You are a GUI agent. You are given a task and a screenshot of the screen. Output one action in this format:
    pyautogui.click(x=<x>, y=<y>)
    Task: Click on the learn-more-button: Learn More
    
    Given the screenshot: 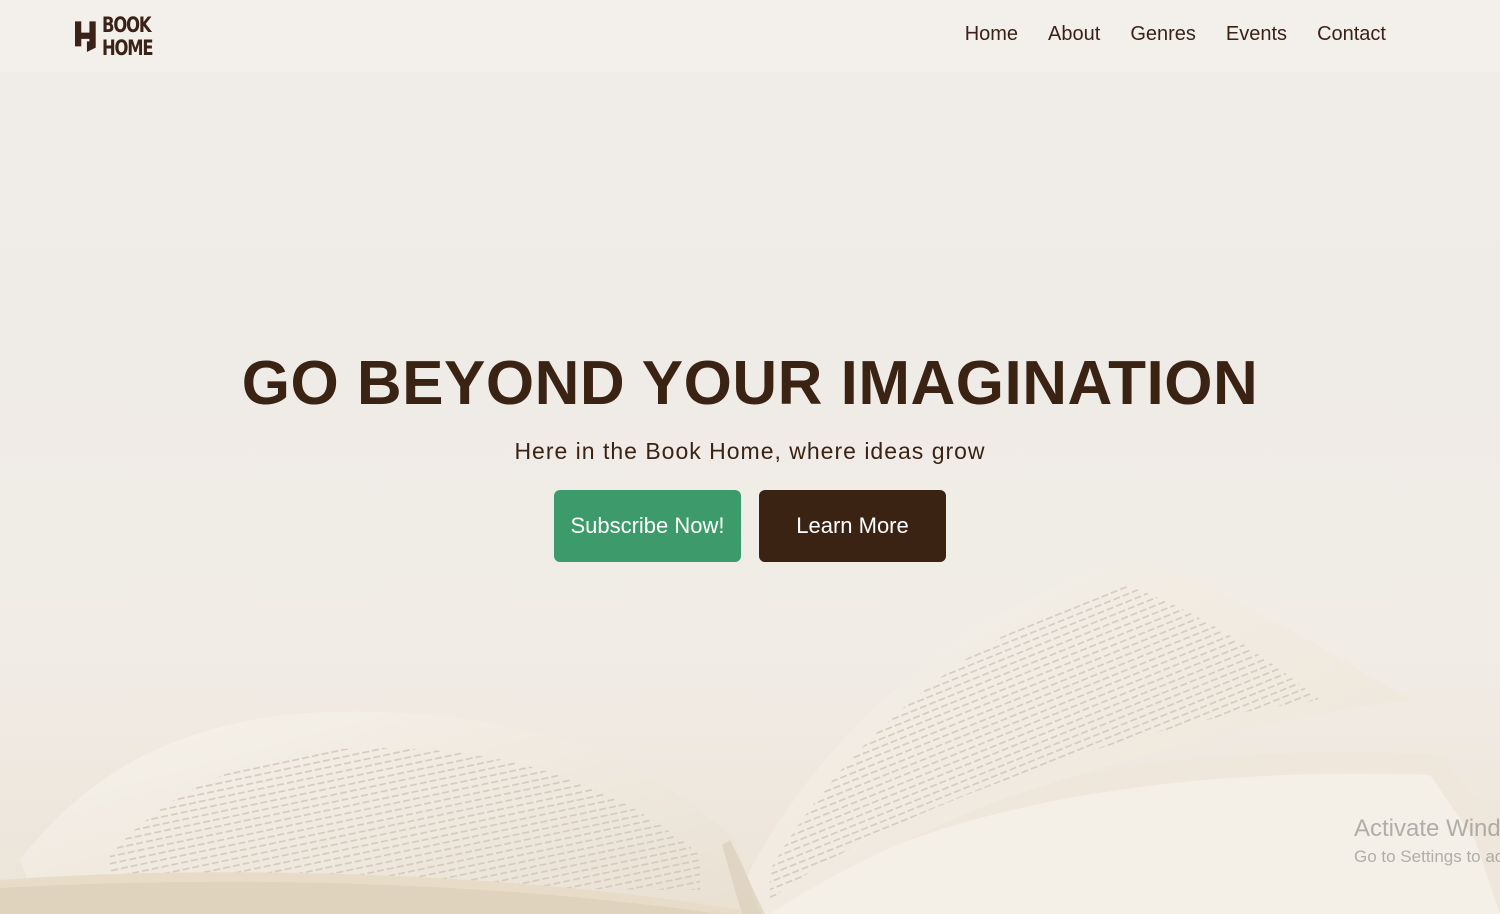 What is the action you would take?
    pyautogui.click(x=852, y=526)
    